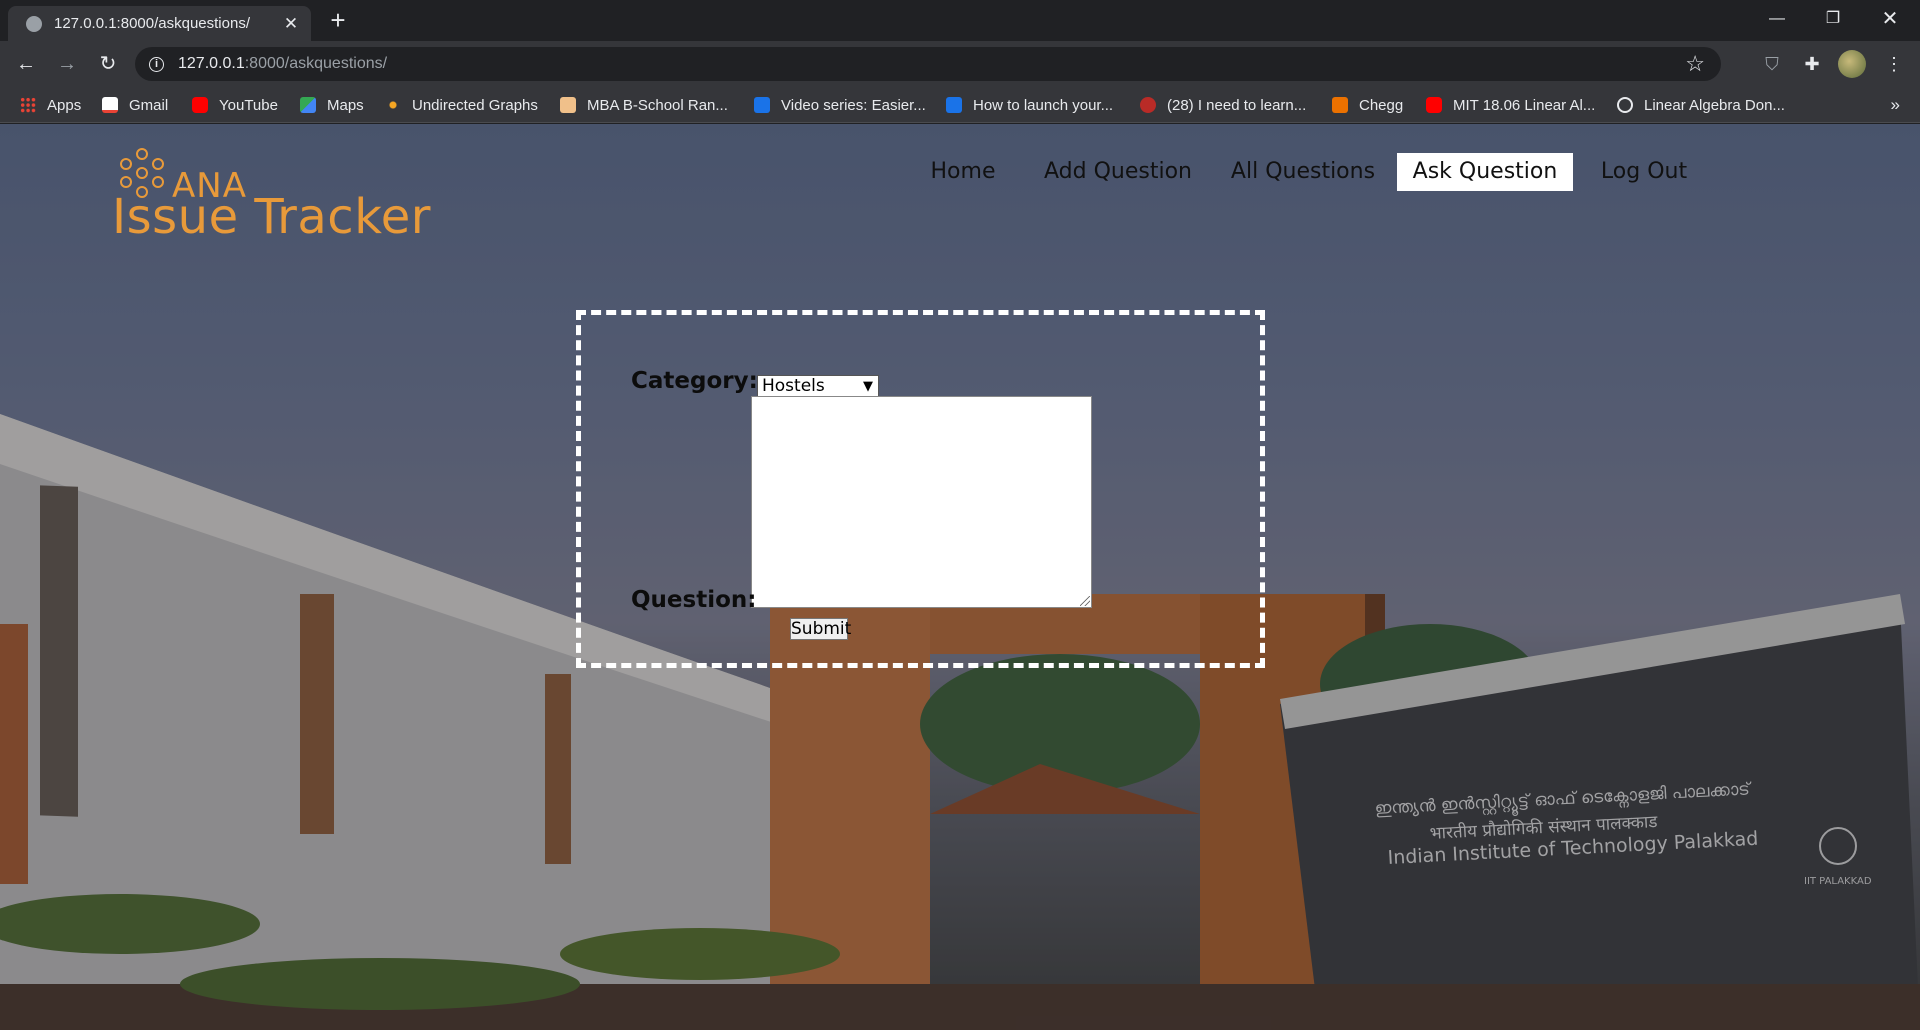  Describe the element at coordinates (1485, 172) in the screenshot. I see `nav-ask-question: Ask Question` at that location.